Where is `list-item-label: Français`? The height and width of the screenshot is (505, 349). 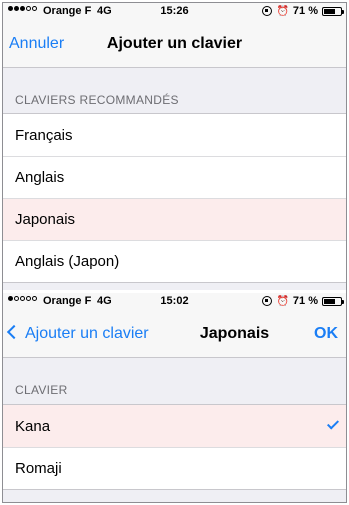
list-item-label: Français is located at coordinates (44, 135).